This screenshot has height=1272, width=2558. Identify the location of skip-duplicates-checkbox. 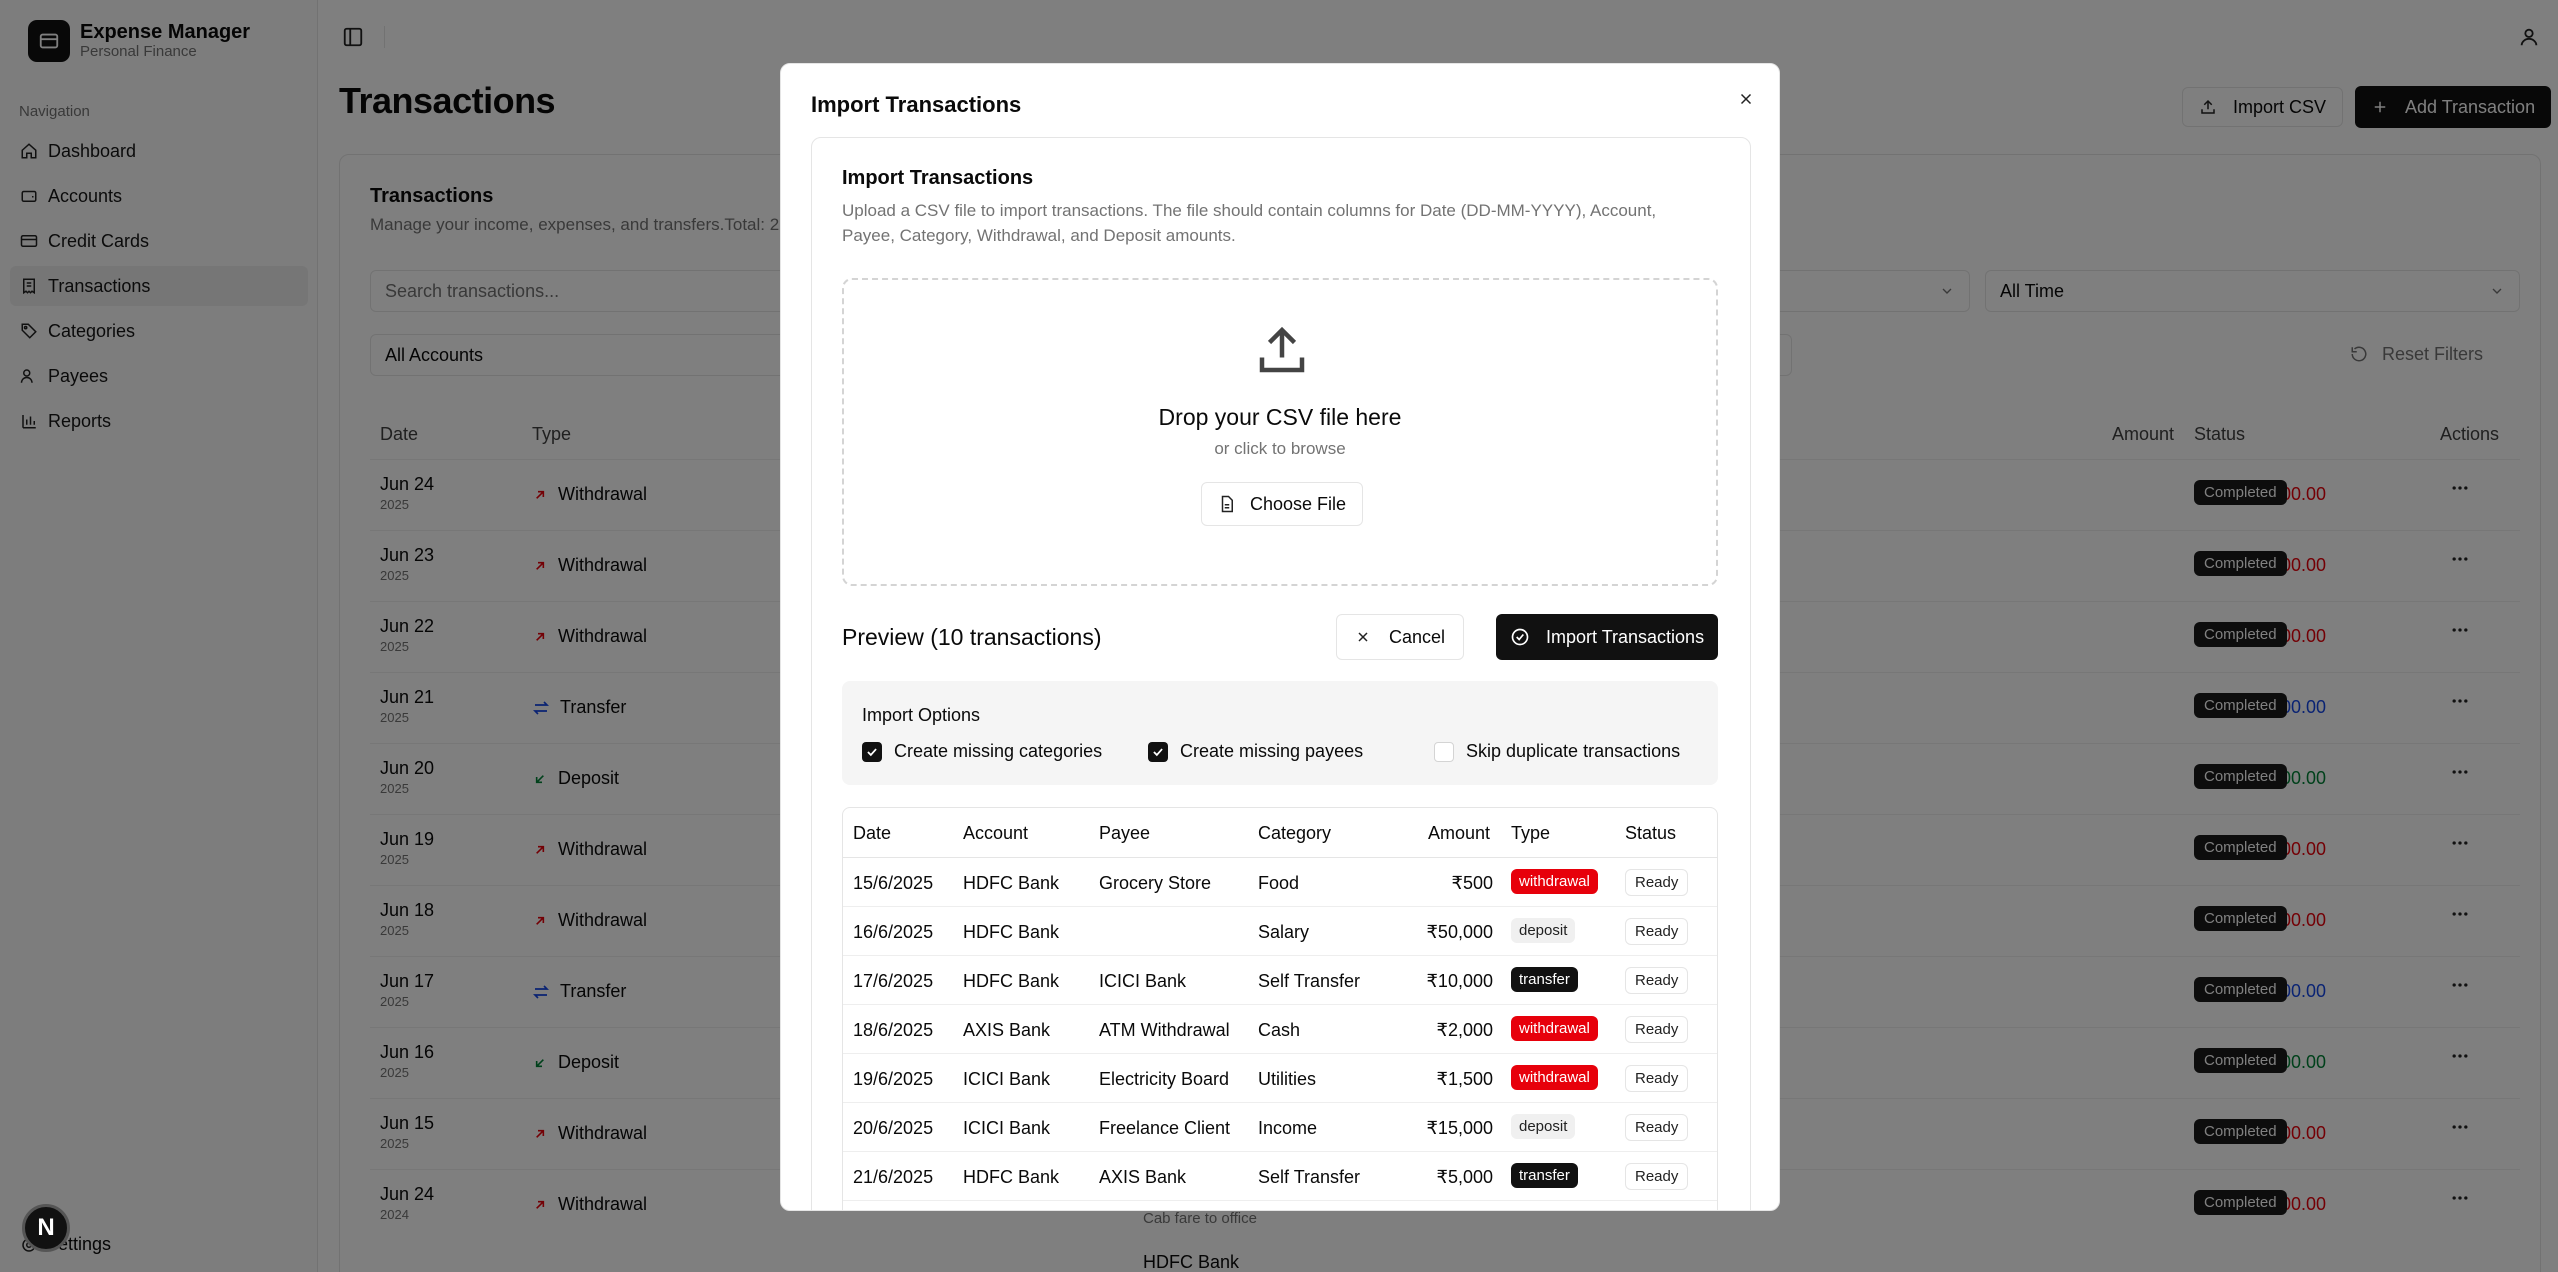
(1444, 751).